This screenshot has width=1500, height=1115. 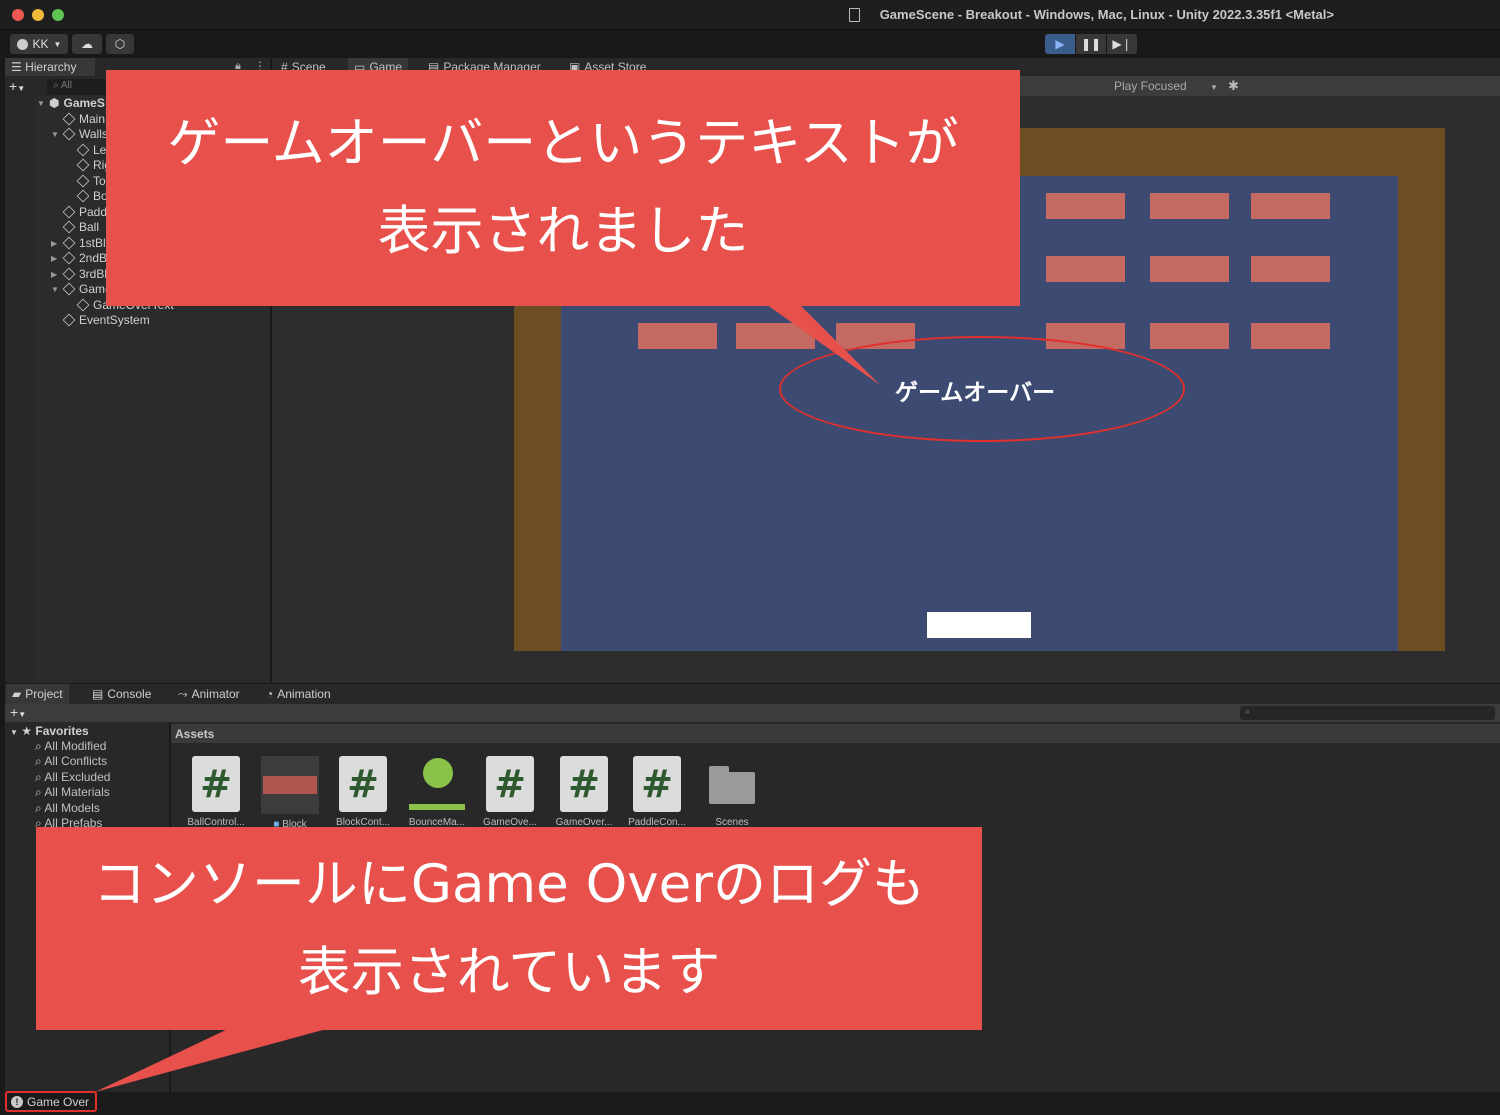 What do you see at coordinates (563, 188) in the screenshot?
I see `top-annotation-callout: ゲームオーバーというテキストが 表示されました` at bounding box center [563, 188].